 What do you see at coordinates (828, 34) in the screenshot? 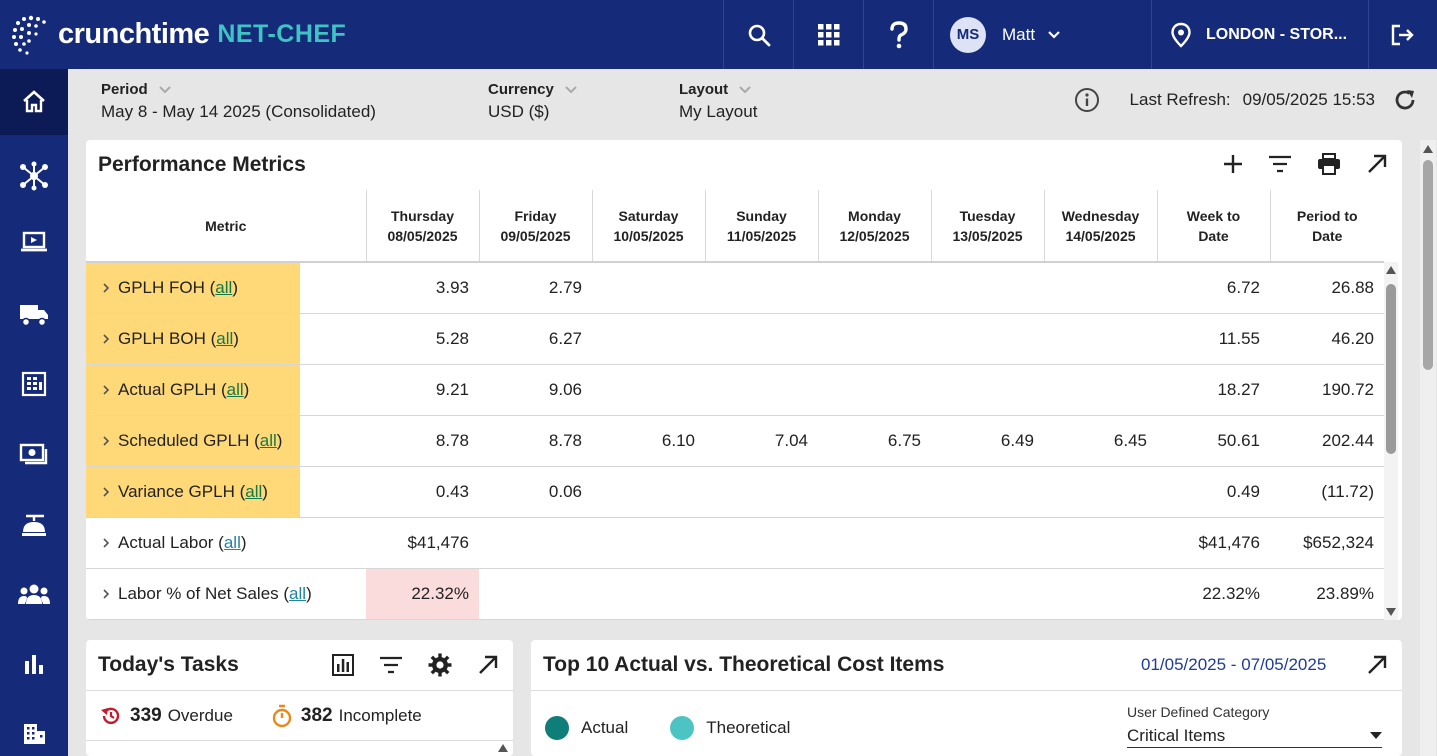
I see `apps-button` at bounding box center [828, 34].